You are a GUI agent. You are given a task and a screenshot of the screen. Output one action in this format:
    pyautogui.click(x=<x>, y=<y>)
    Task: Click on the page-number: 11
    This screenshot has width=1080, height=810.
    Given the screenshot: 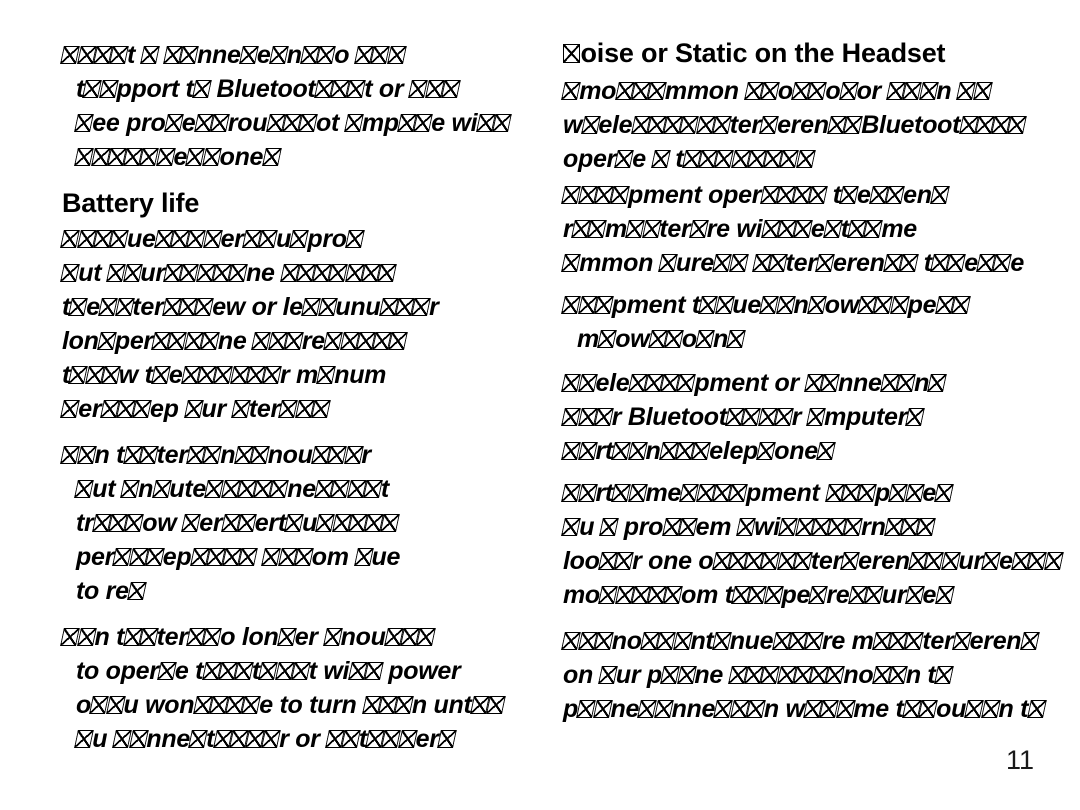 What is the action you would take?
    pyautogui.click(x=1019, y=760)
    